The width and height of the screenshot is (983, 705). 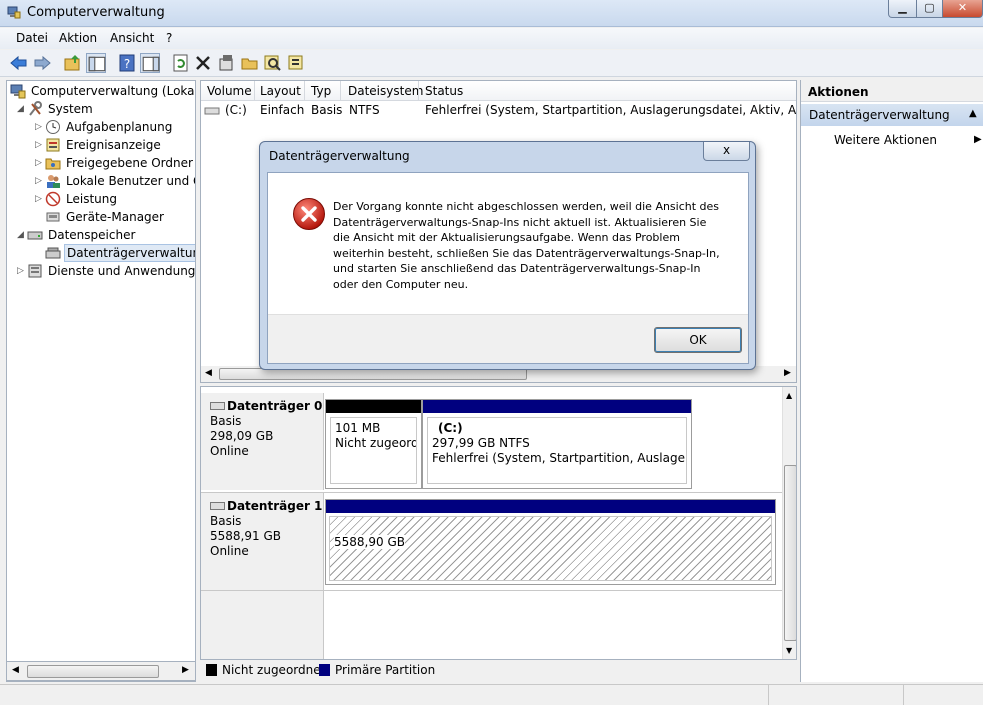 I want to click on tree-item-geraete-manager: Geräte-Manager, so click(x=105, y=218).